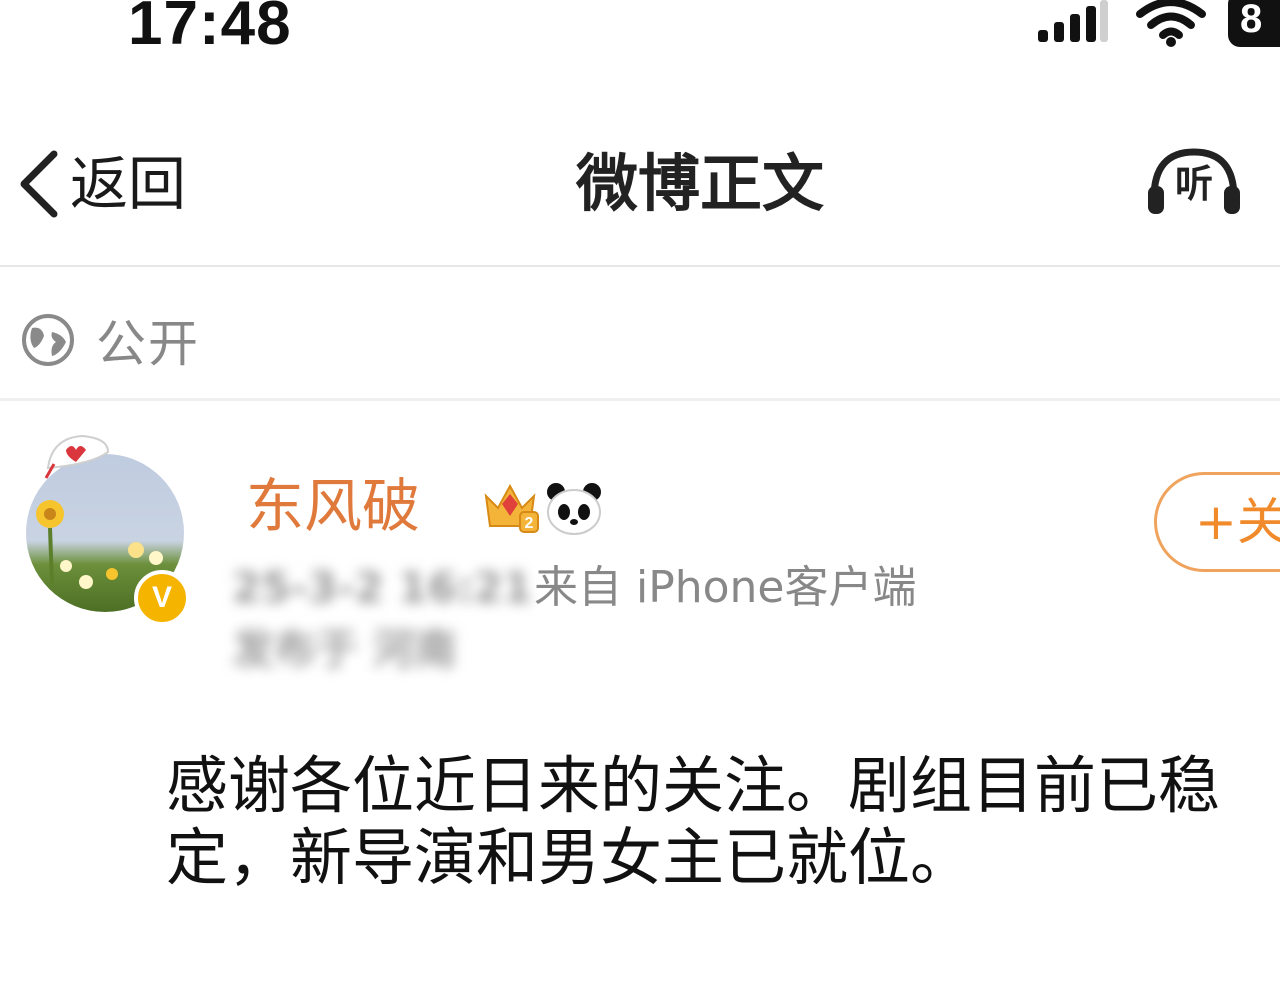 The width and height of the screenshot is (1280, 1000). What do you see at coordinates (529, 523) in the screenshot?
I see `svg-text: 2` at bounding box center [529, 523].